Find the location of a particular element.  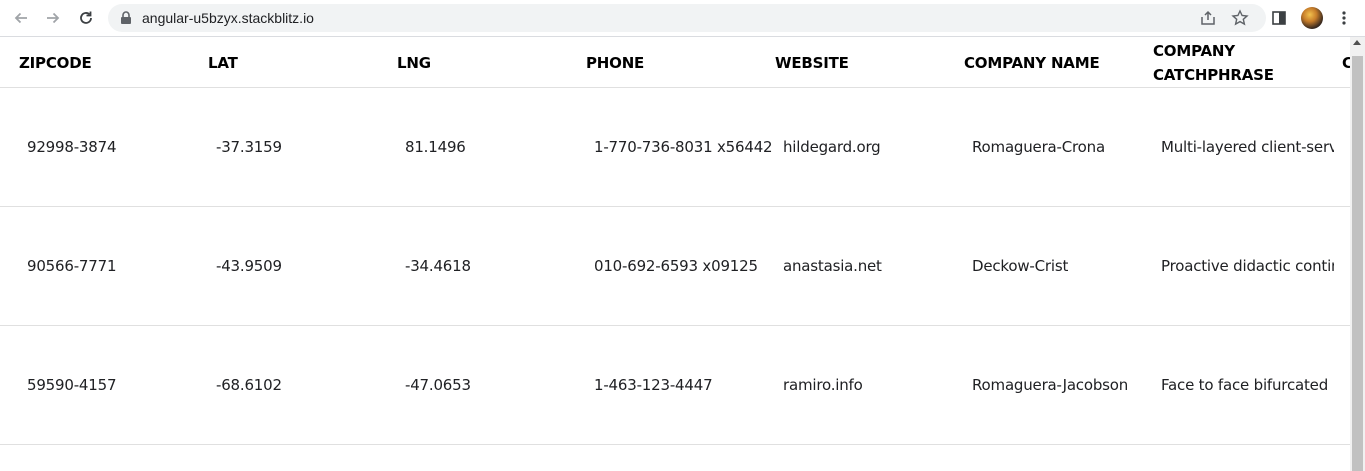

header-lat: LAT is located at coordinates (223, 63).